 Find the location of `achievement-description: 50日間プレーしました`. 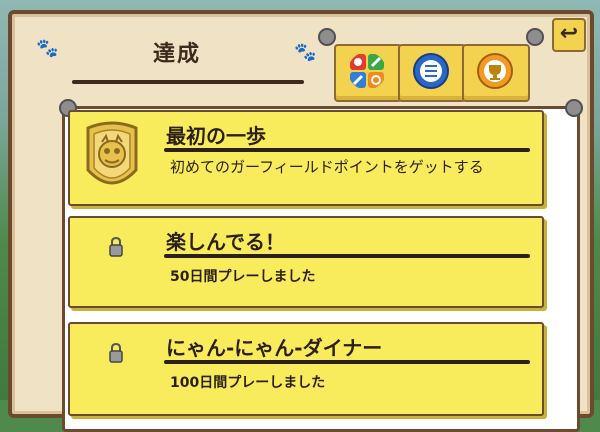

achievement-description: 50日間プレーしました is located at coordinates (243, 277).